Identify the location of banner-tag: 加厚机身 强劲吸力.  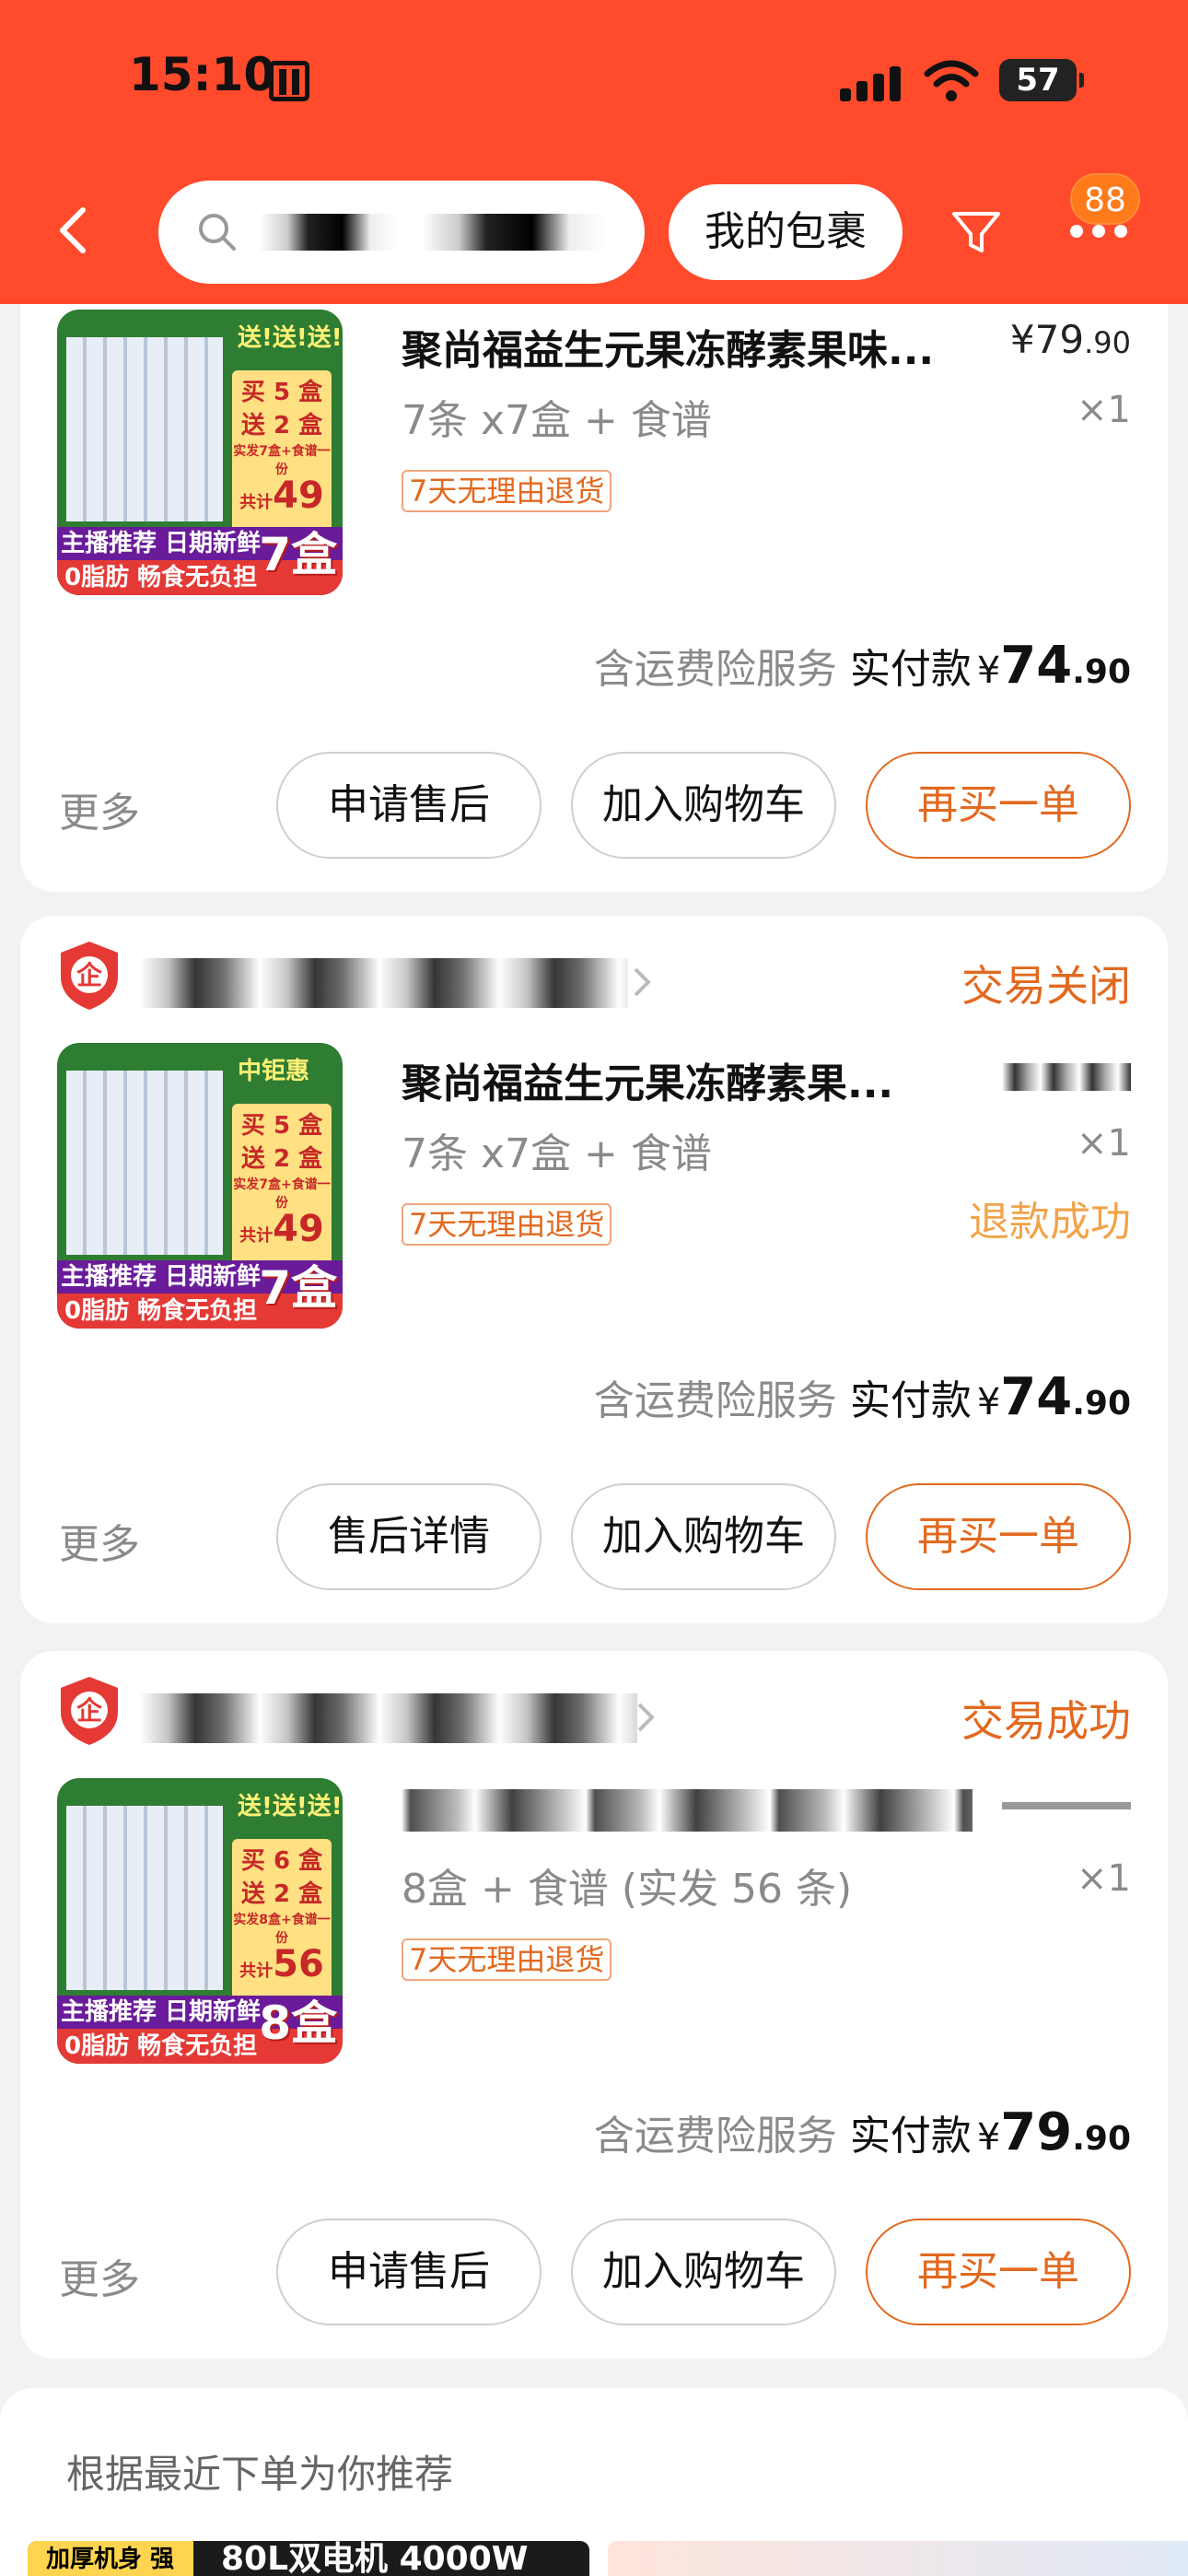
(111, 2558).